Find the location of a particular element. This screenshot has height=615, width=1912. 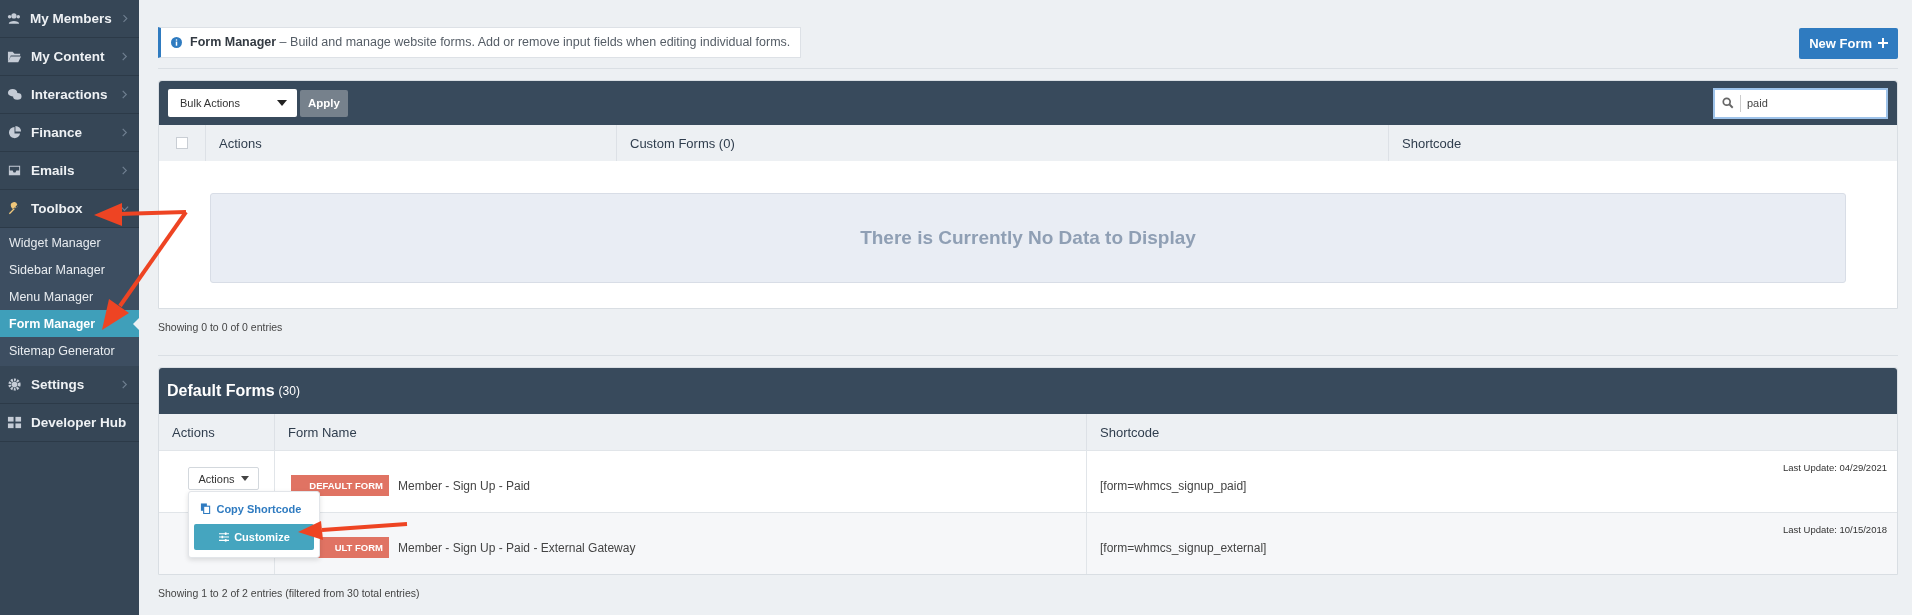

search-value: paid is located at coordinates (1757, 103).